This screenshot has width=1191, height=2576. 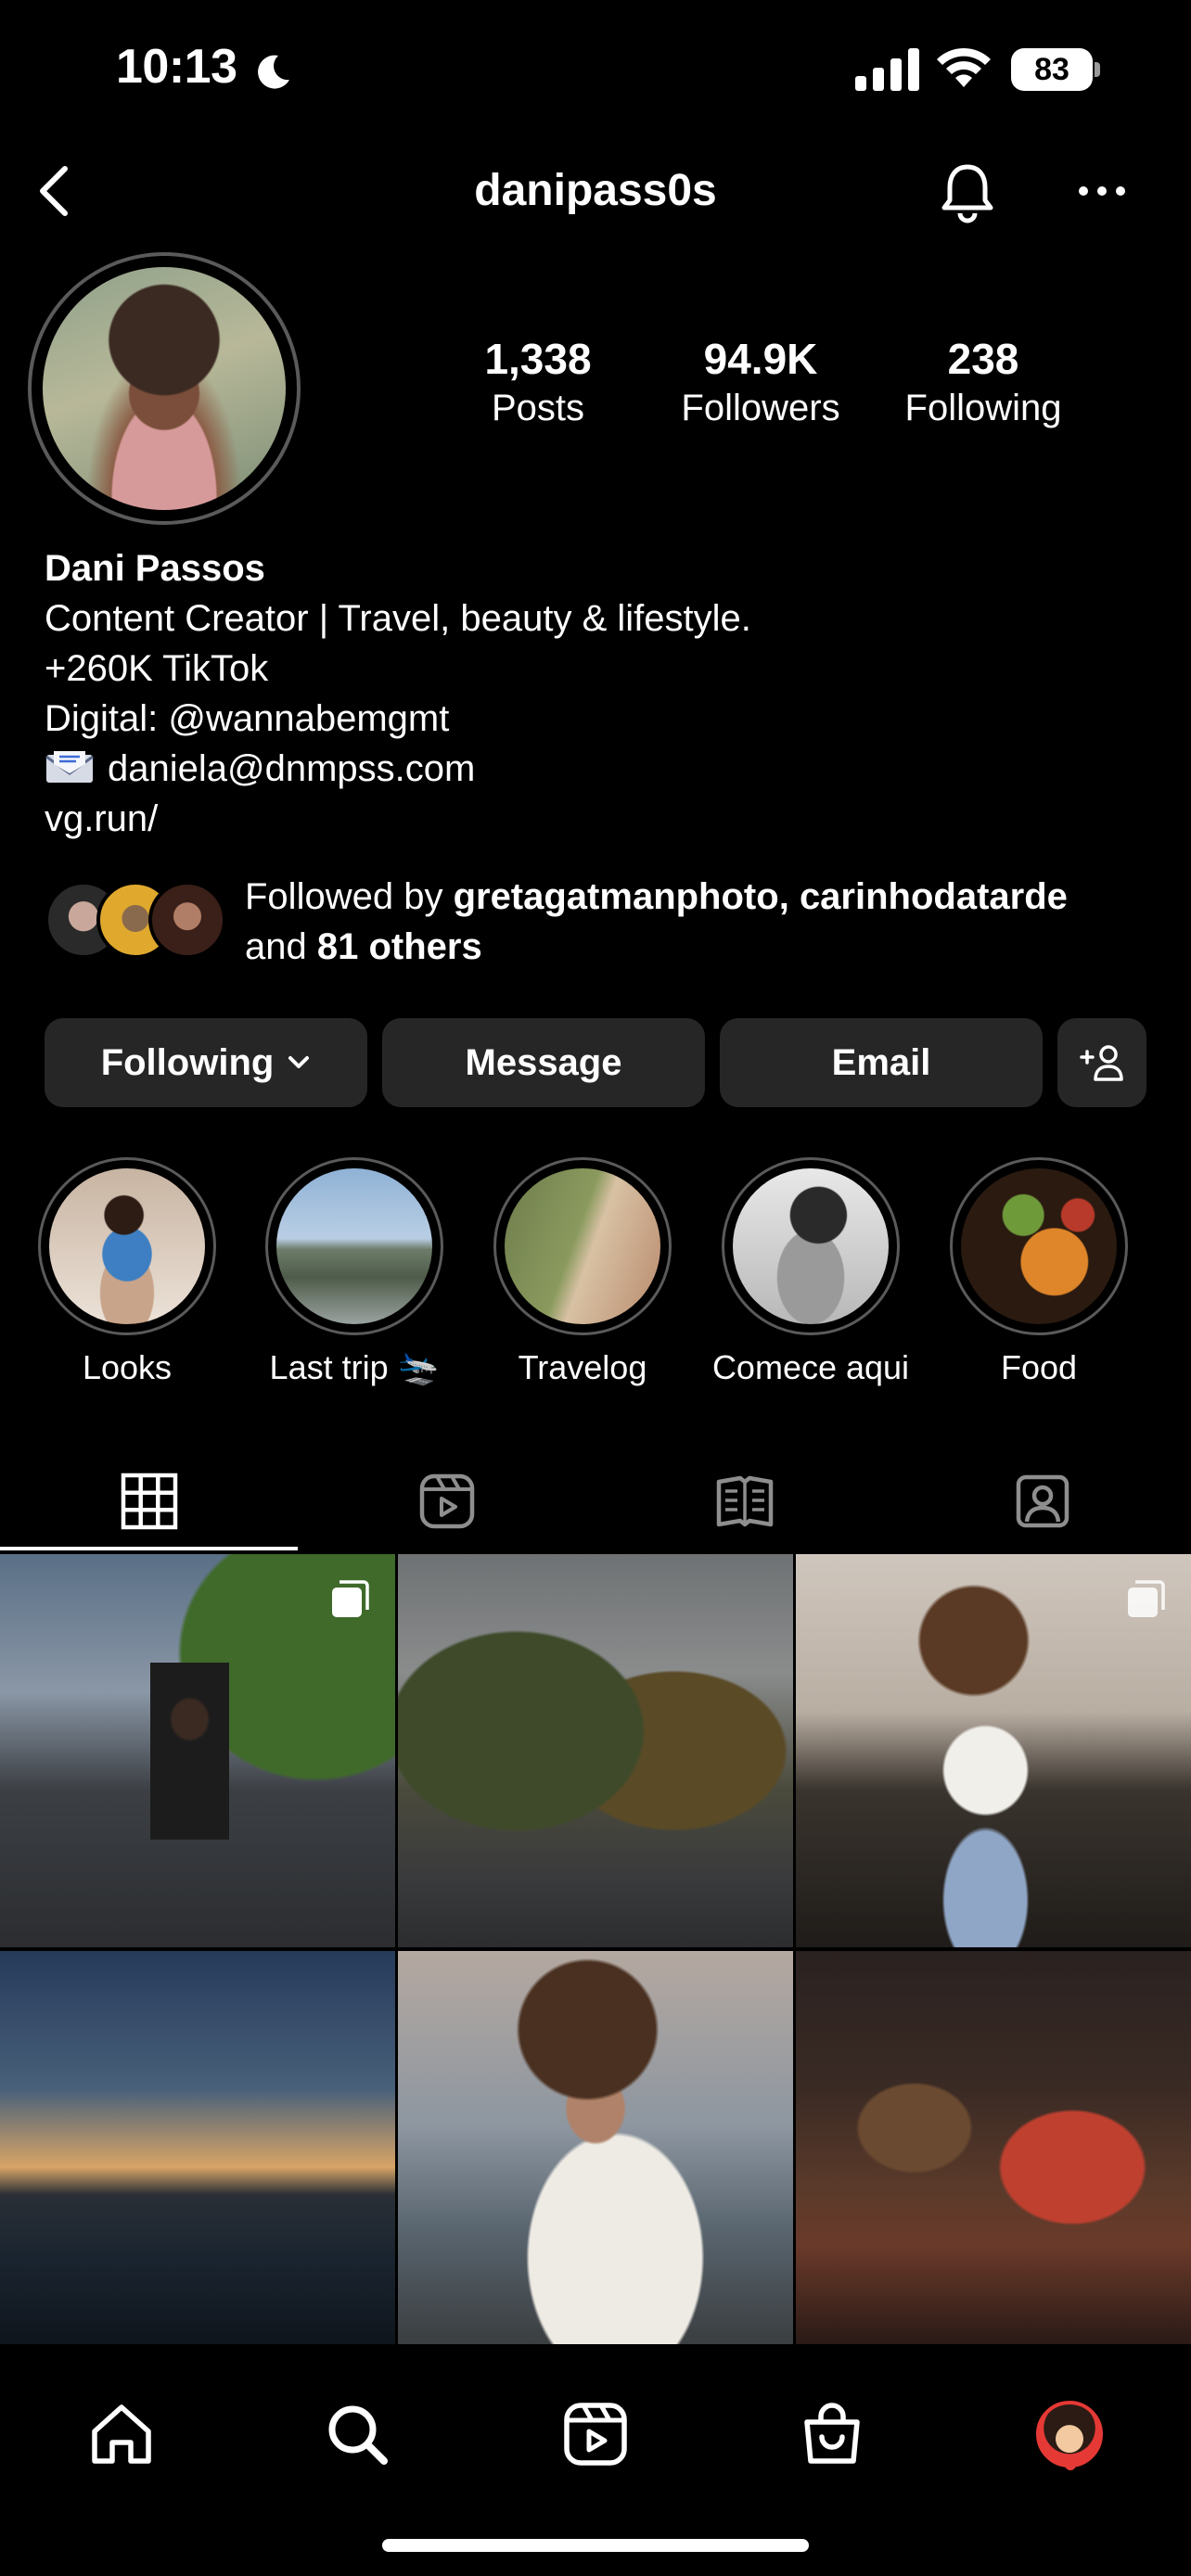 I want to click on guides-icon, so click(x=744, y=1501).